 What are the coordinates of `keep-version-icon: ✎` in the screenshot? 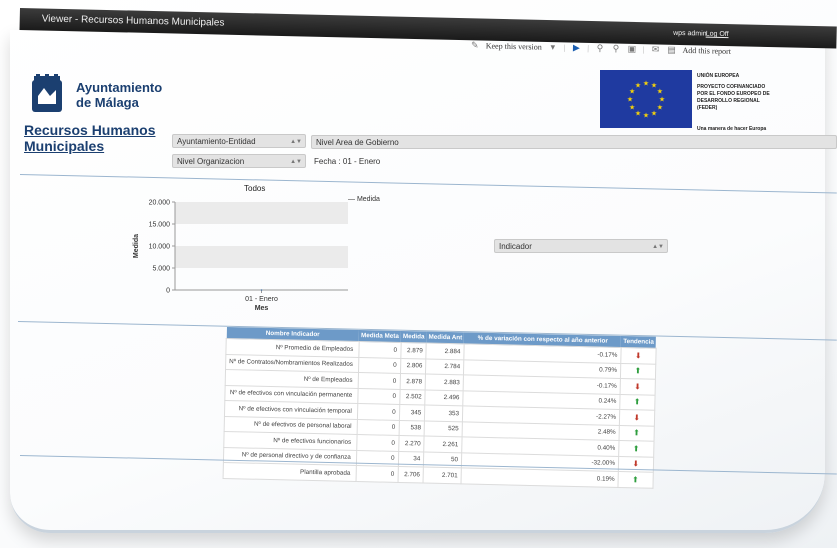 It's located at (474, 45).